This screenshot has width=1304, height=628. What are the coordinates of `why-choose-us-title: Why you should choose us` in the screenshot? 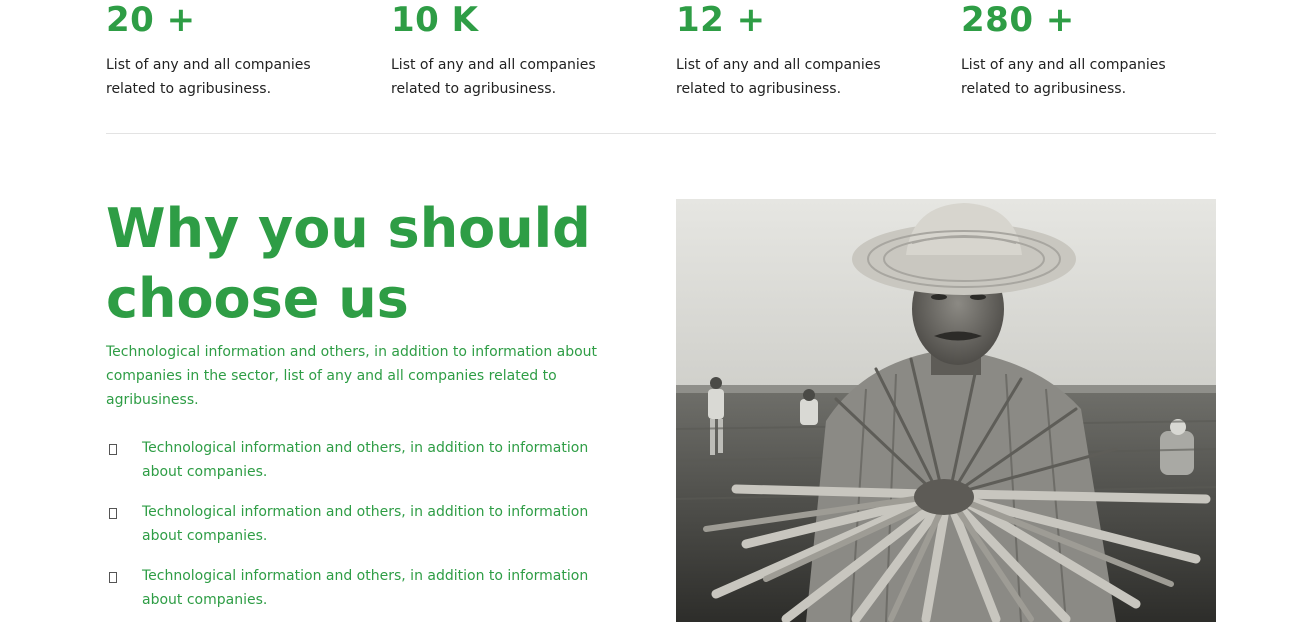 It's located at (348, 263).